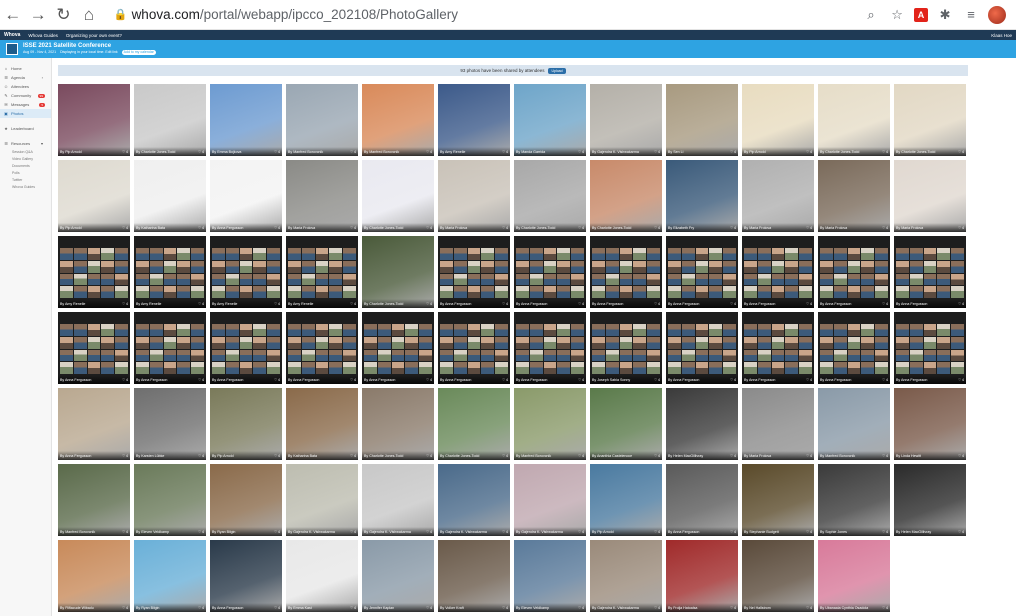 The width and height of the screenshot is (1016, 616). What do you see at coordinates (25, 77) in the screenshot?
I see `sidebar-item-agenda: ☰ Agenda ›` at bounding box center [25, 77].